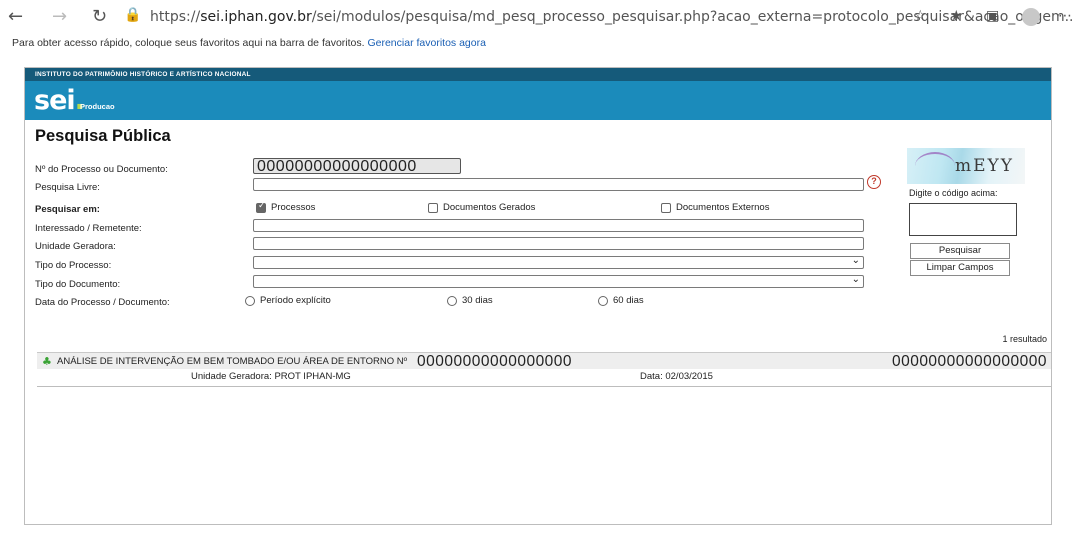 This screenshot has width=1075, height=547. Describe the element at coordinates (101, 169) in the screenshot. I see `process-number-label: Nº do Processo ou Documento:` at that location.